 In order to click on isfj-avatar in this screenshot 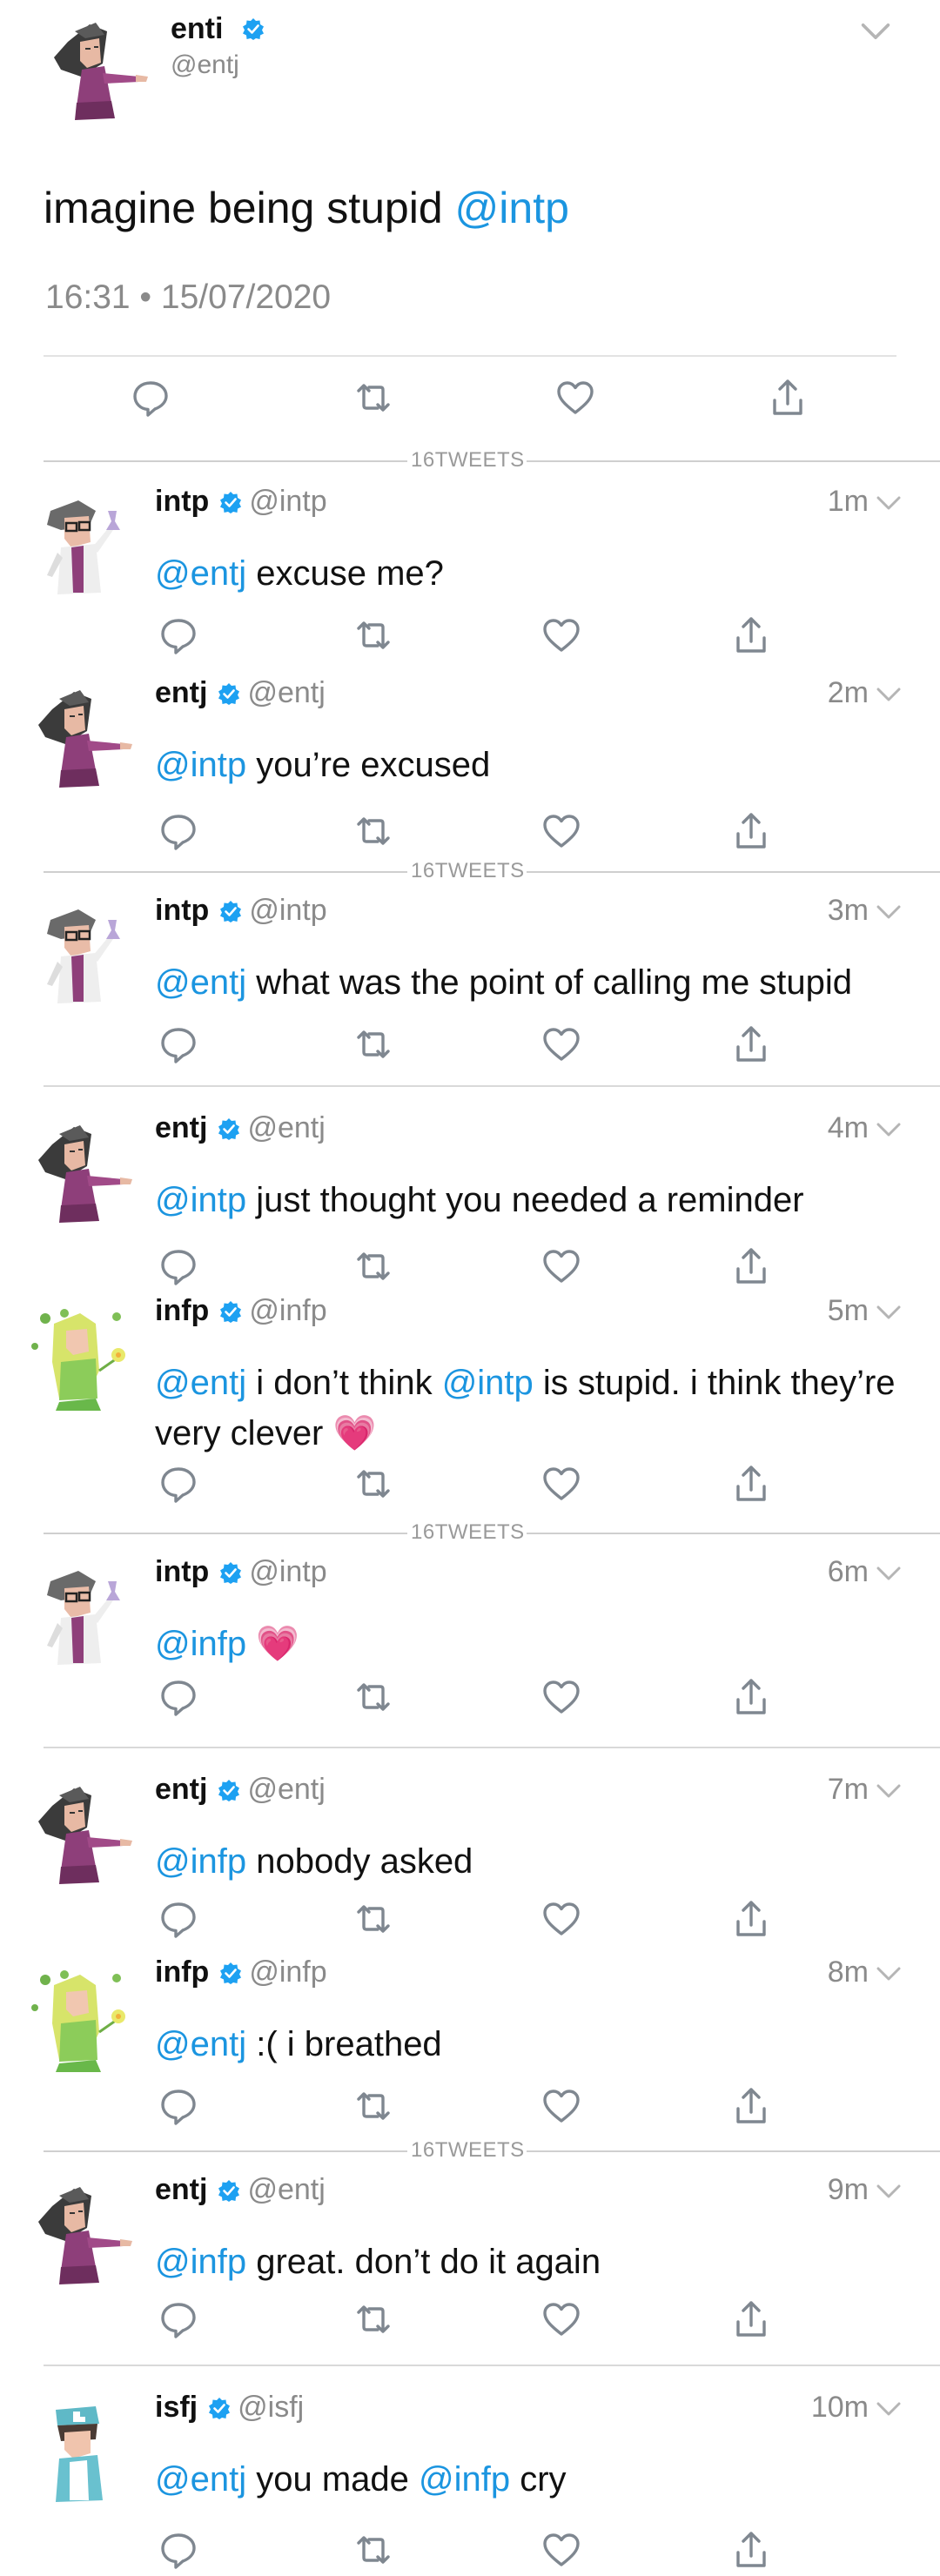, I will do `click(82, 2454)`.